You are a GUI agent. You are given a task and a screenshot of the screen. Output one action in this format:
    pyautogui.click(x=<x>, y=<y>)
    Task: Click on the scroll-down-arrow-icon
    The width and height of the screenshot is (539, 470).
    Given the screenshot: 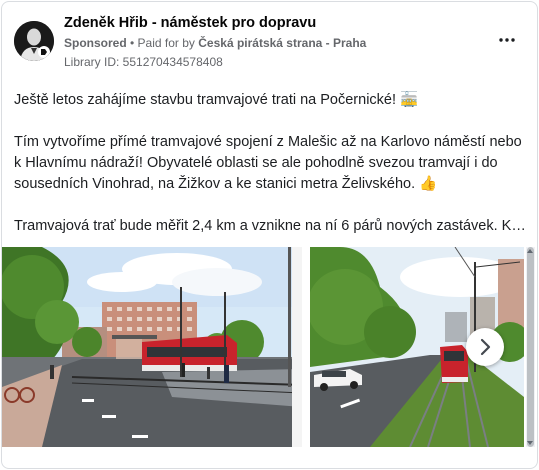 What is the action you would take?
    pyautogui.click(x=530, y=443)
    